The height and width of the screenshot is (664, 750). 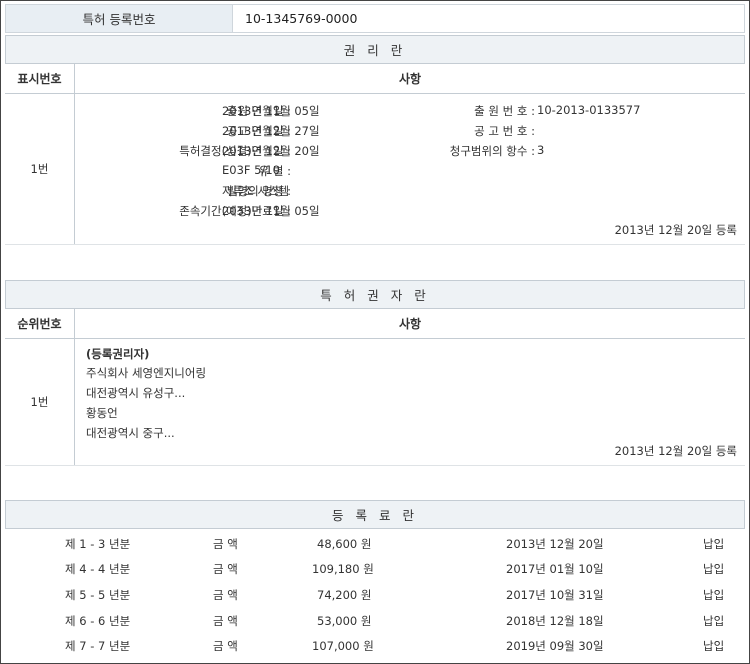 What do you see at coordinates (675, 451) in the screenshot?
I see `holders-registration-date: 2013년 12월 20일 등록` at bounding box center [675, 451].